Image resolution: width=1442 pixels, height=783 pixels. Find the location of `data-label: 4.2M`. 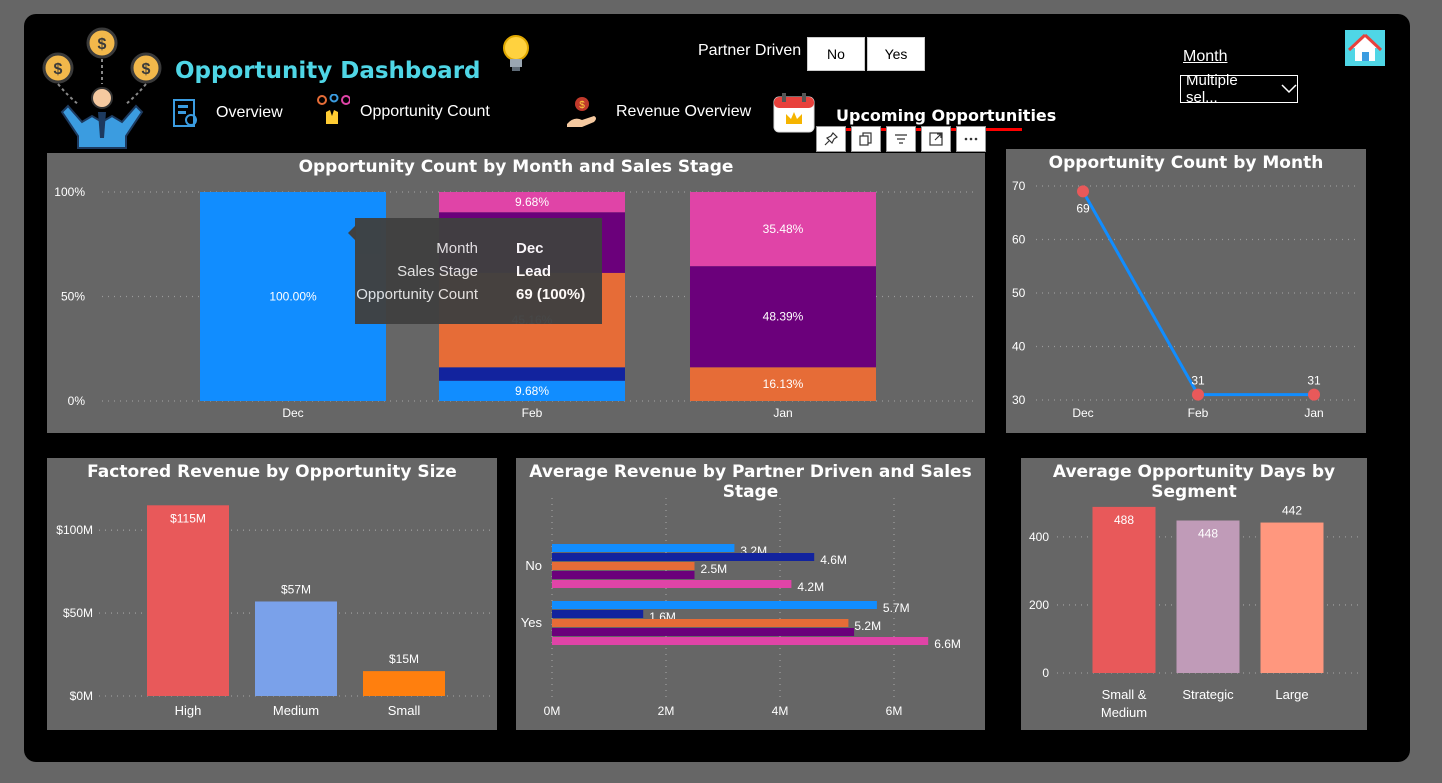

data-label: 4.2M is located at coordinates (810, 587).